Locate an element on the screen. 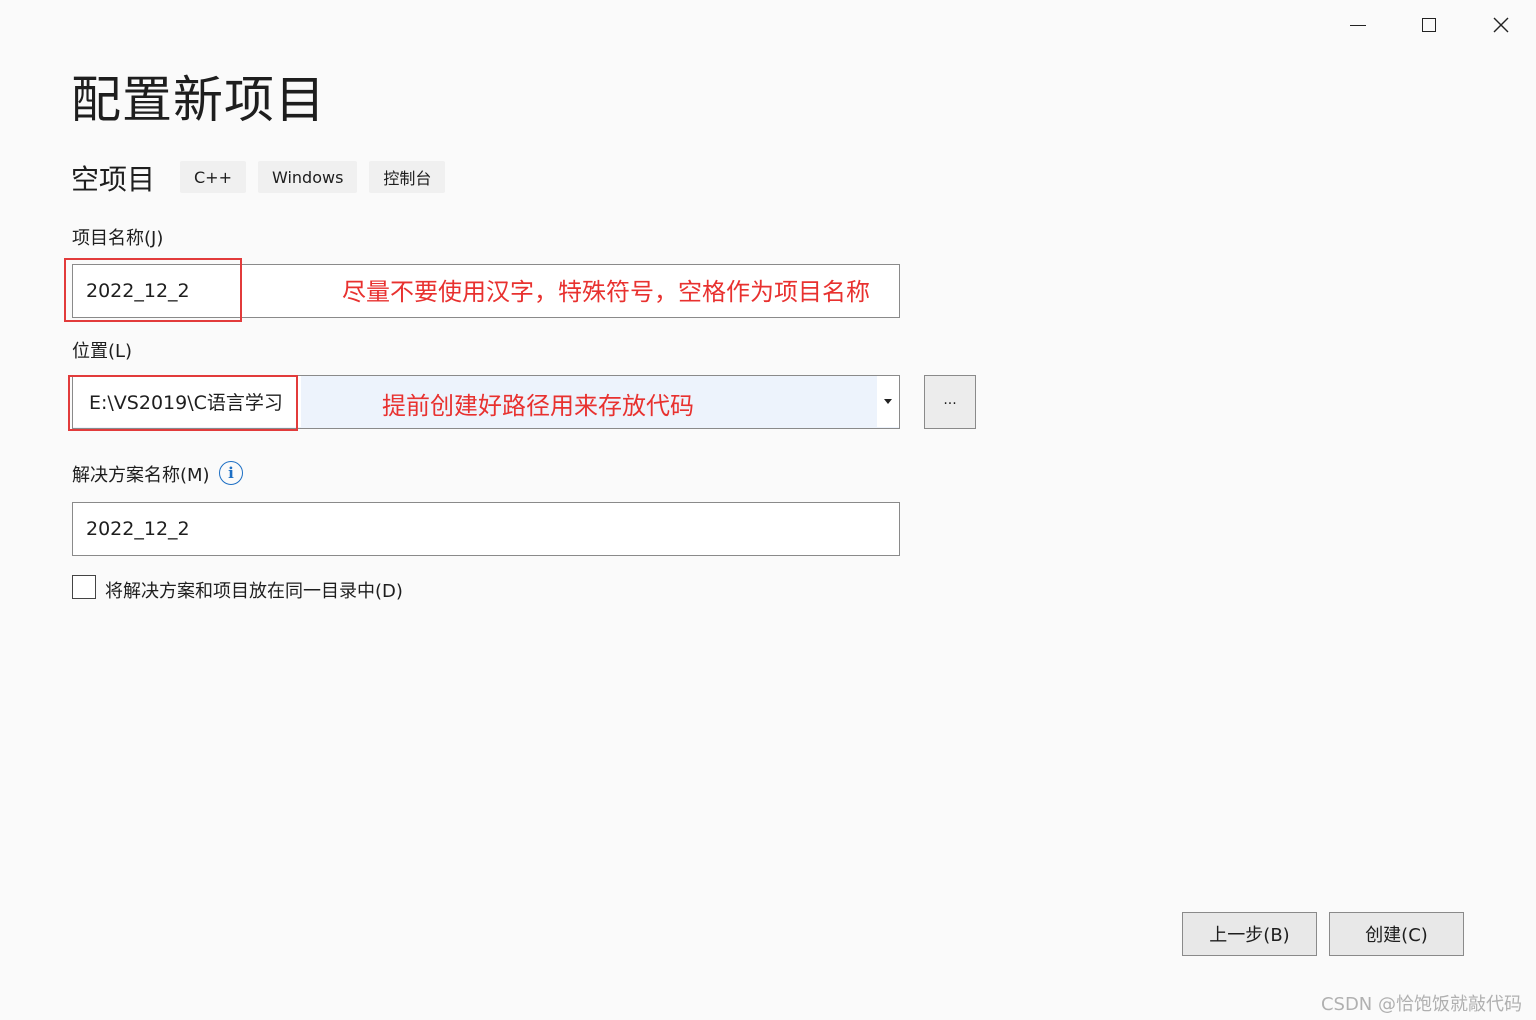 This screenshot has width=1536, height=1020. template-tags: C++ Windows 控制台 is located at coordinates (313, 177).